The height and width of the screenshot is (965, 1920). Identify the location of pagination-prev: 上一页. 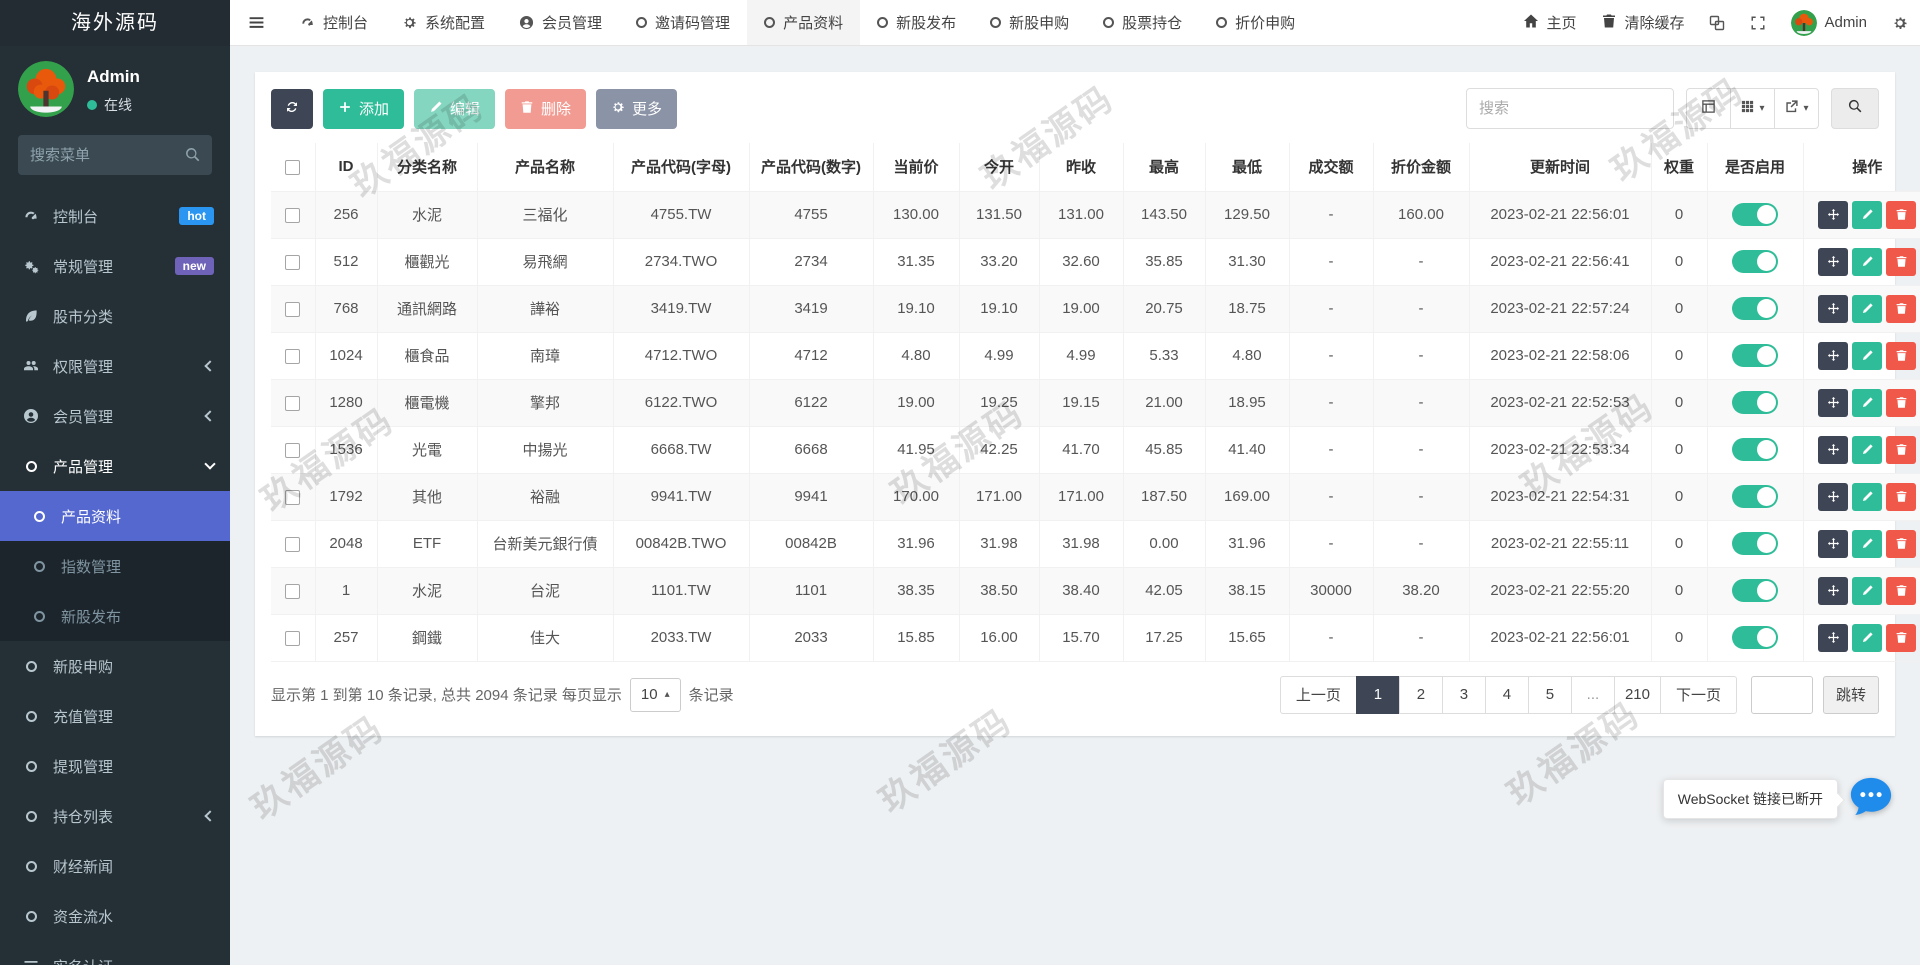
(1318, 694).